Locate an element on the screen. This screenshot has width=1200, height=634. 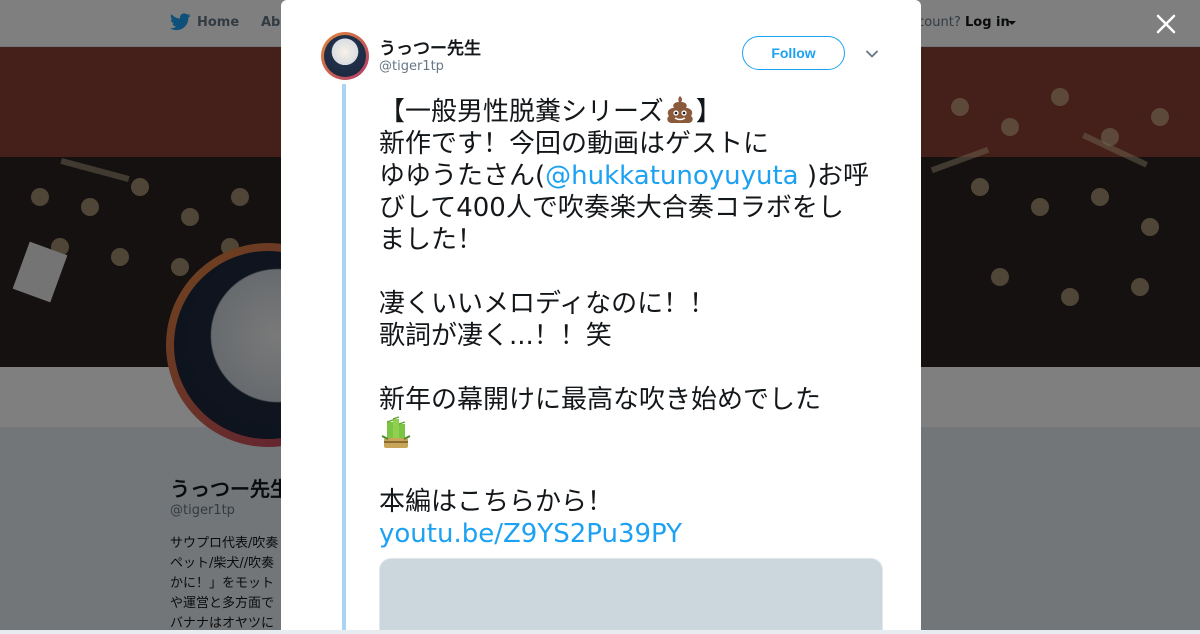
youtube-link: youtu.be/Z9YS2Pu39PY is located at coordinates (530, 534).